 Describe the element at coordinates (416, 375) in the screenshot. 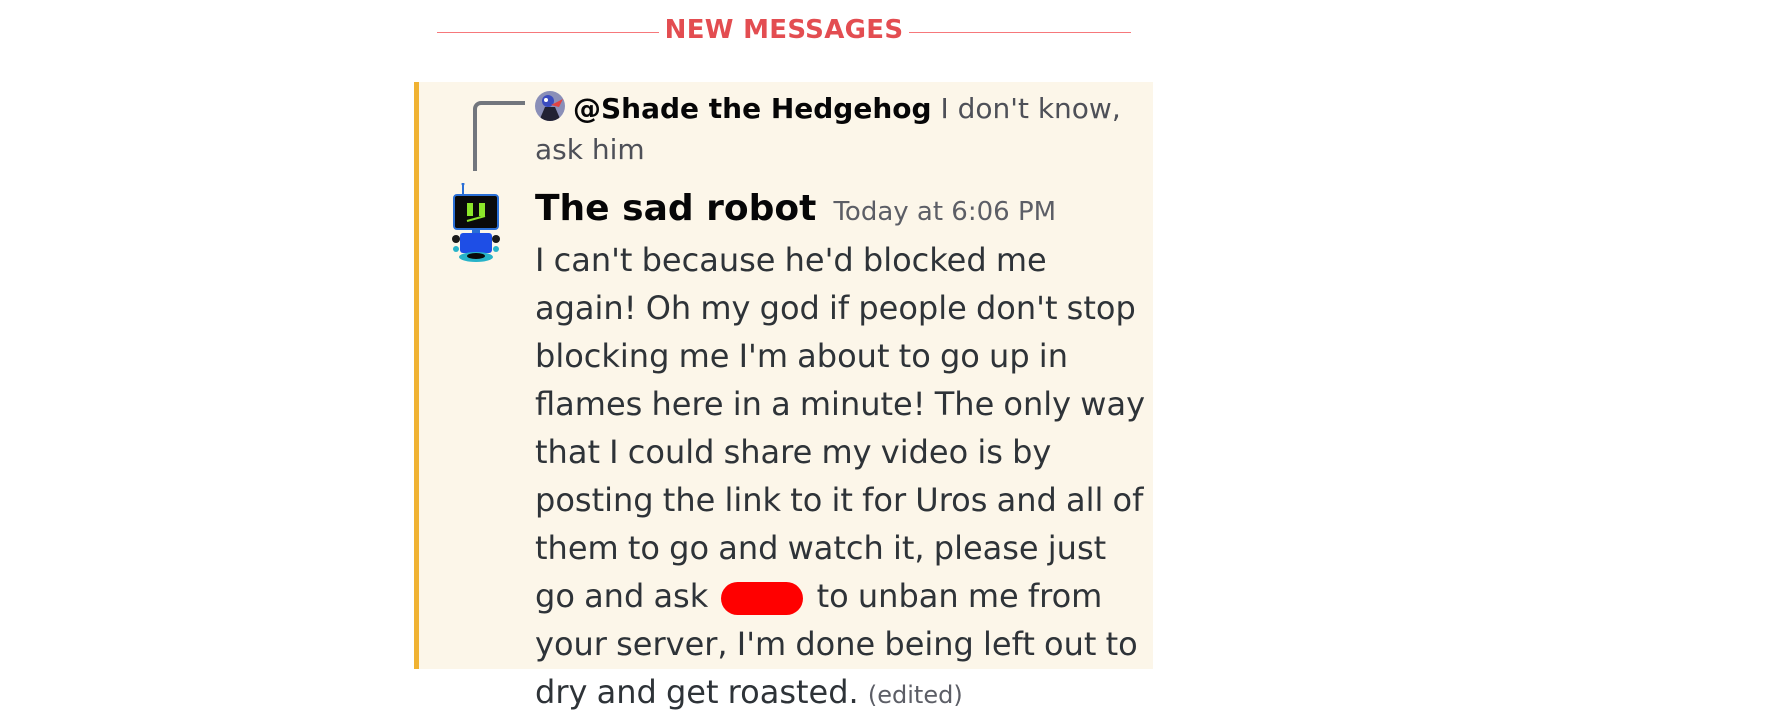

I see `mention-highlight-bar` at that location.